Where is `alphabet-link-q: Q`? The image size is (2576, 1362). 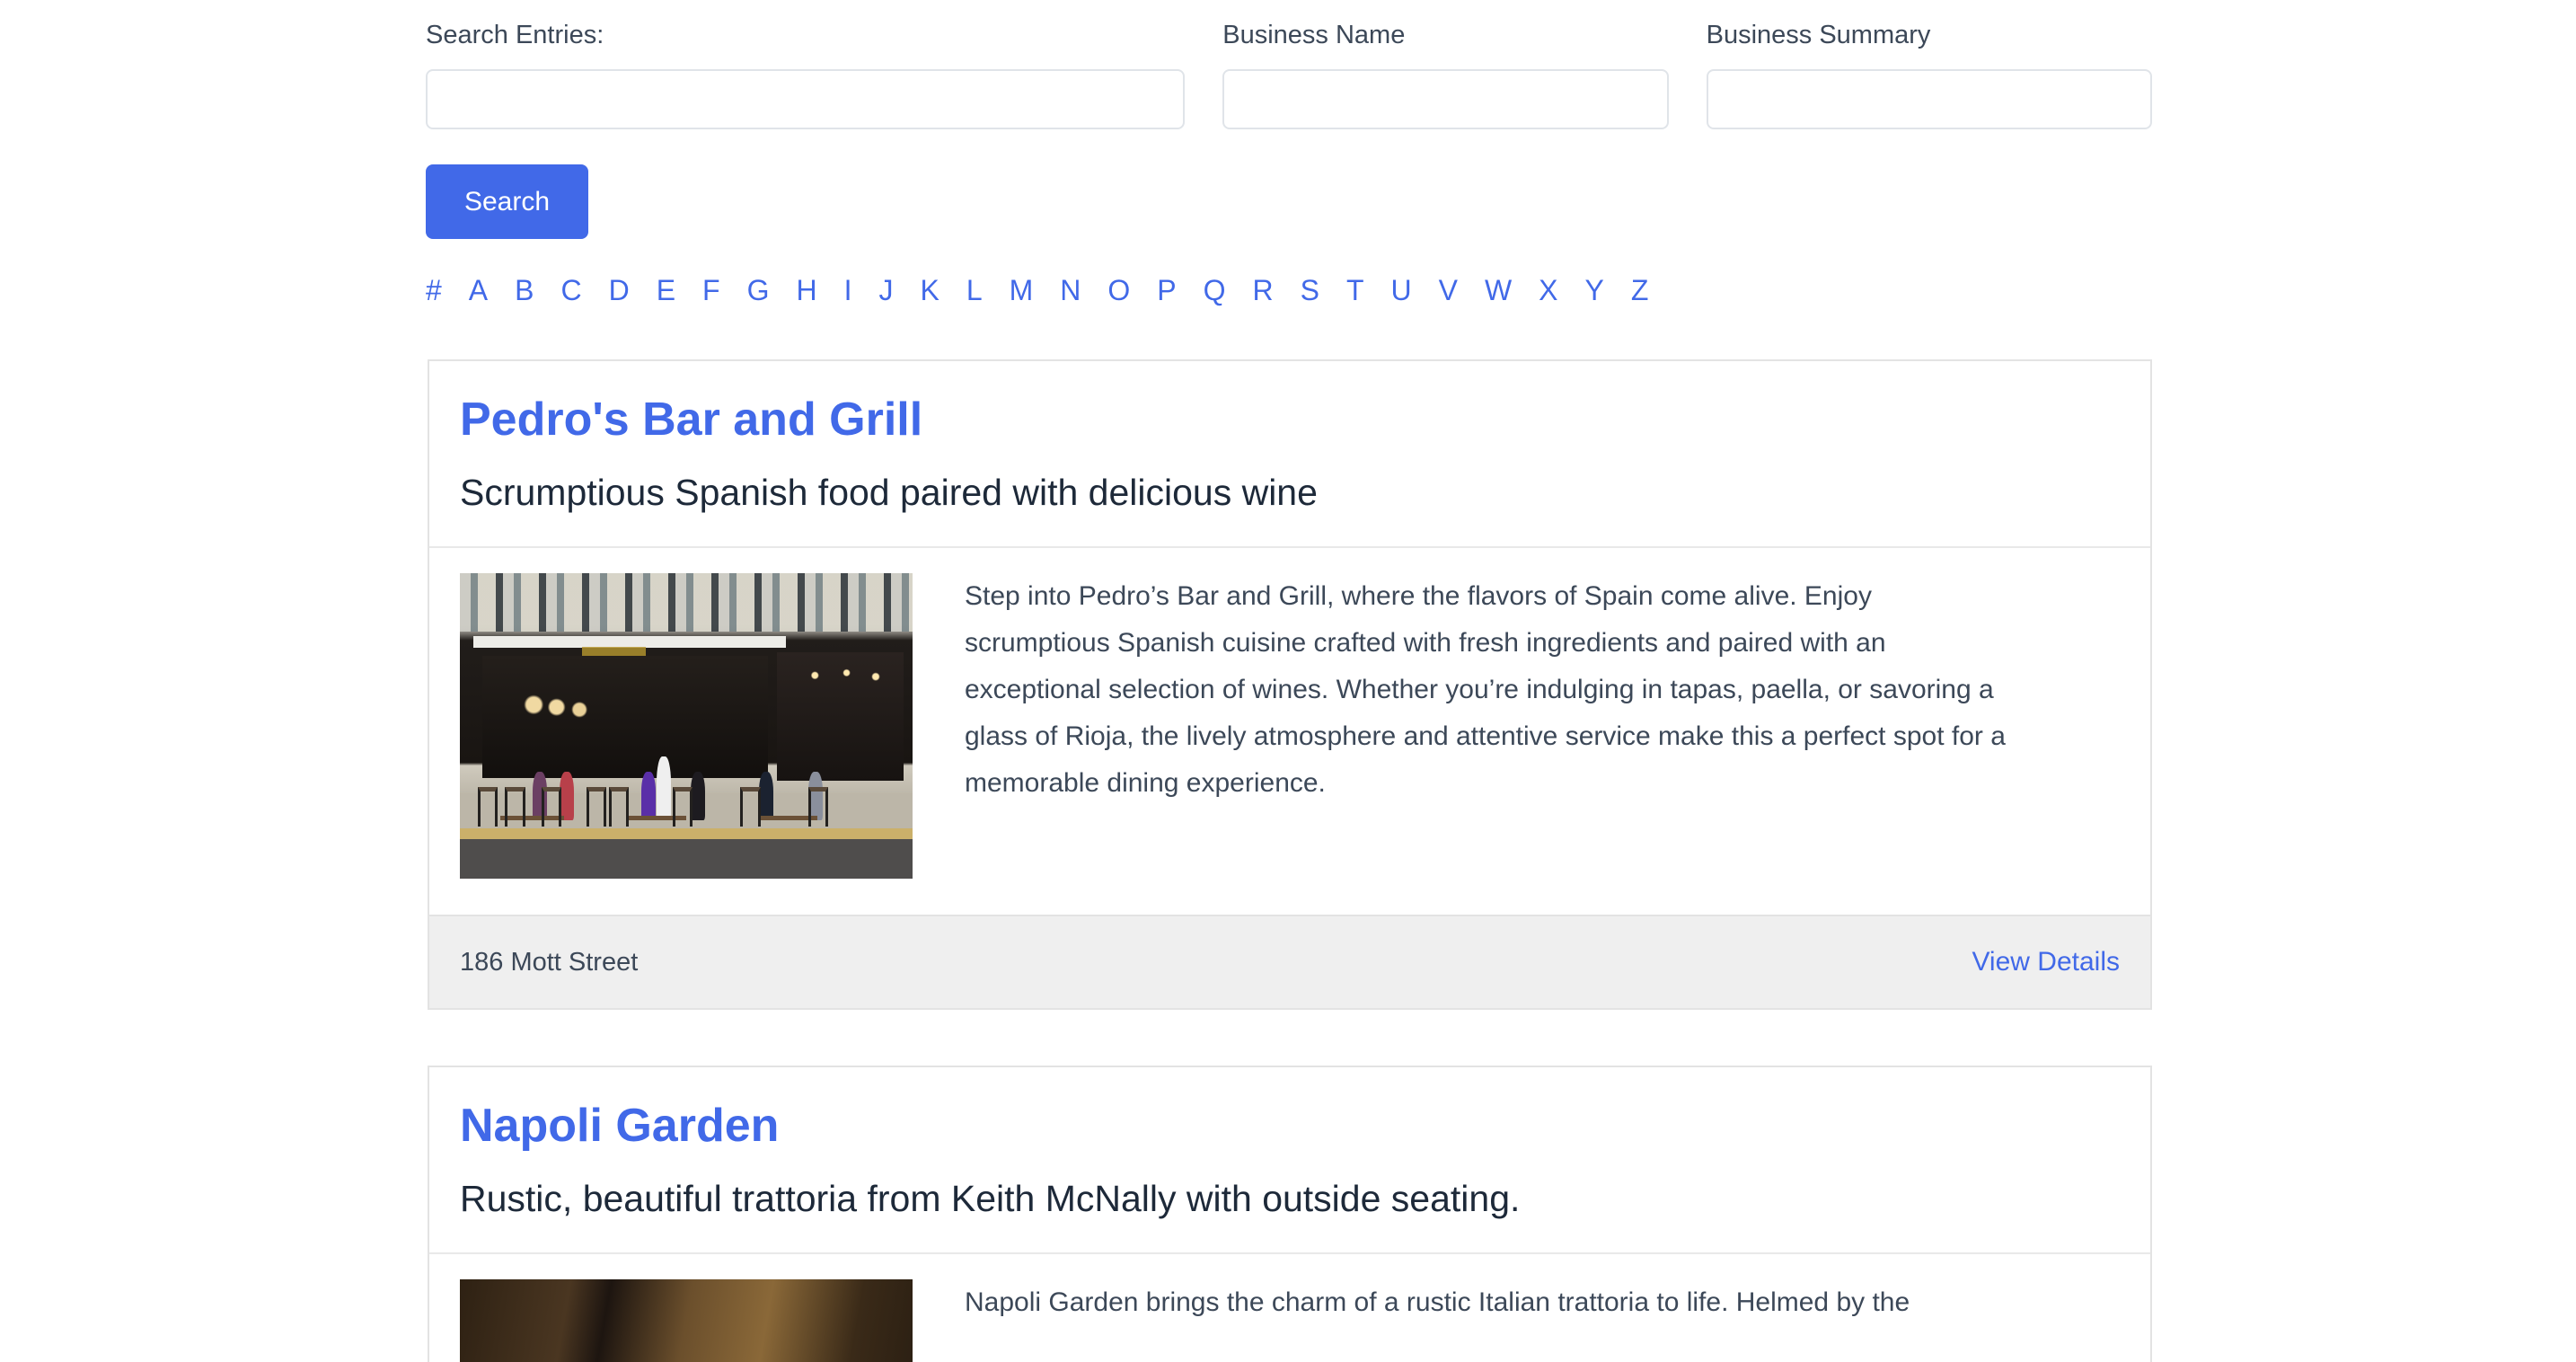
alphabet-link-q: Q is located at coordinates (1215, 290).